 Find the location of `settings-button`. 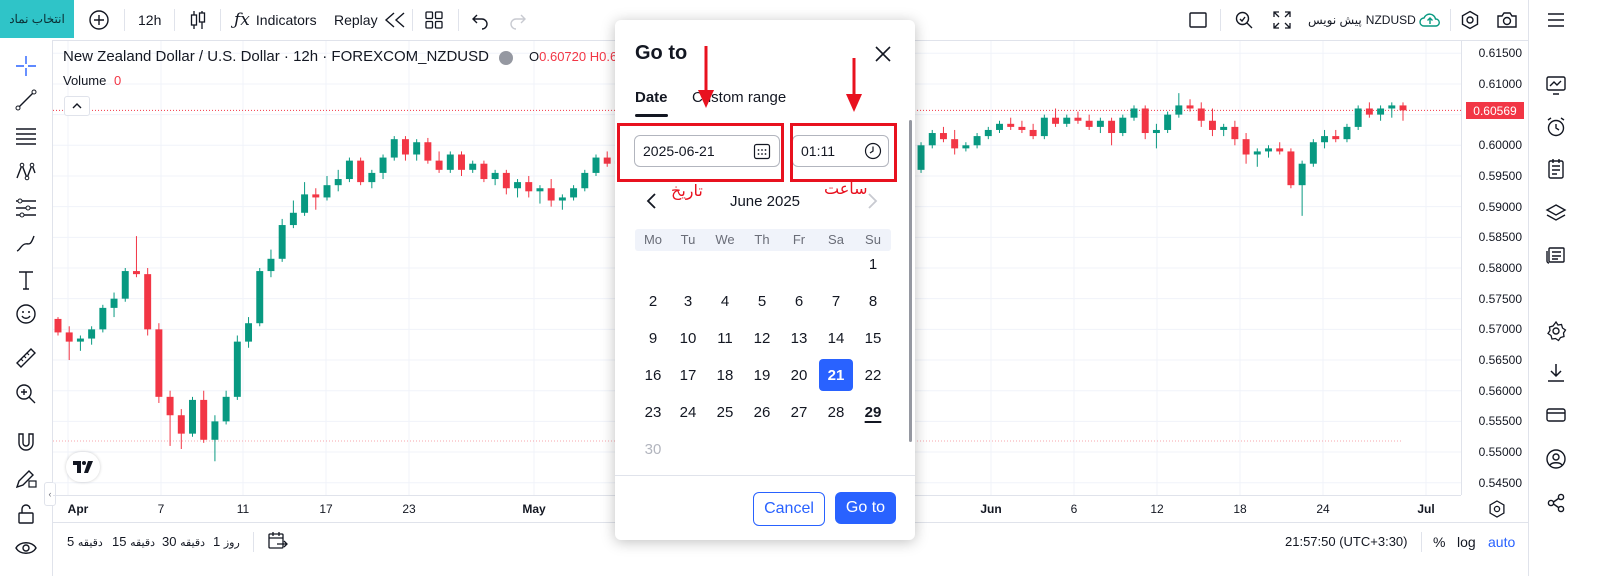

settings-button is located at coordinates (1470, 20).